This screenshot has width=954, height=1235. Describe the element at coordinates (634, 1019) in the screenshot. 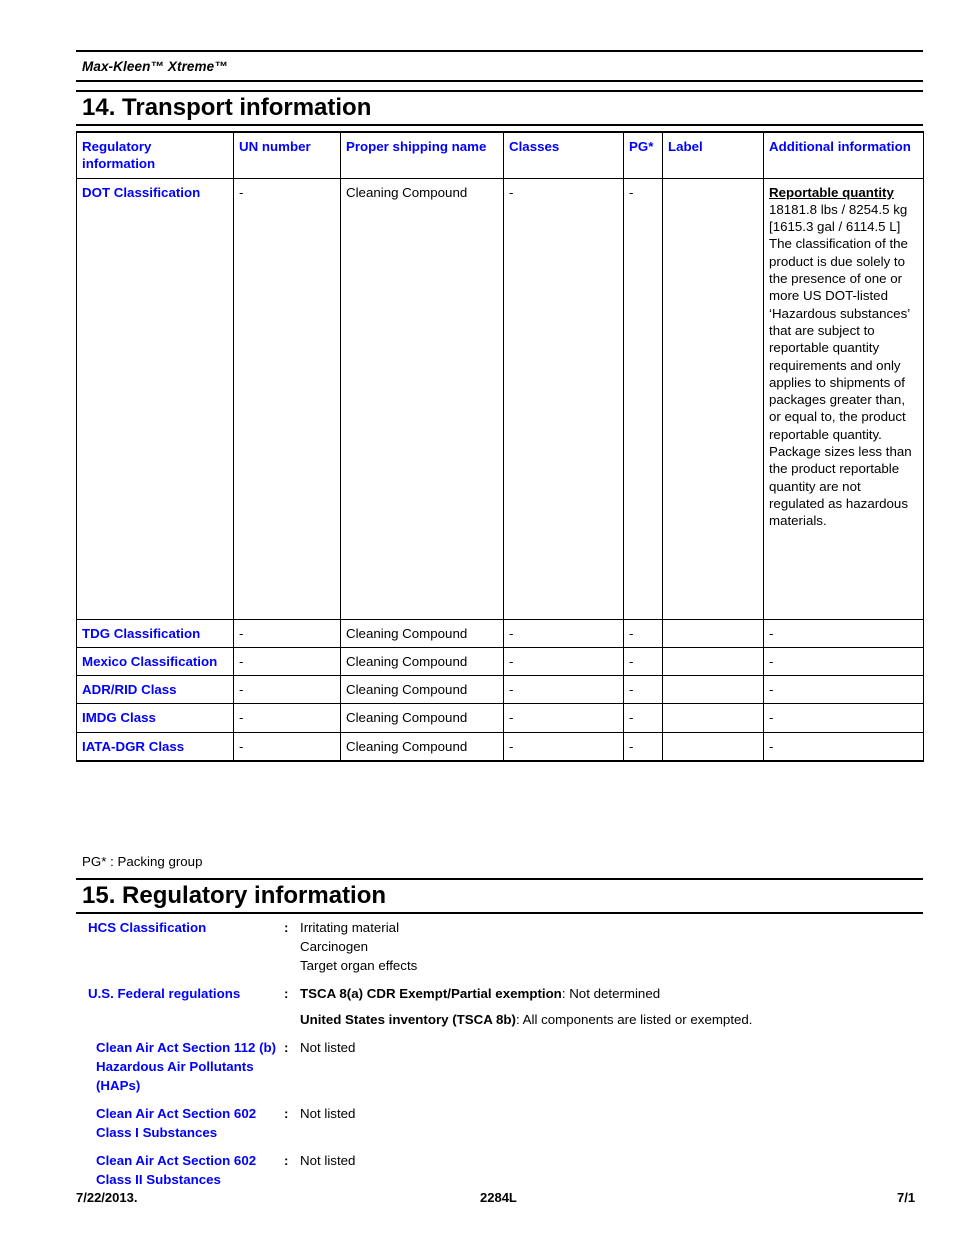

I see `value-line-rest: : All components are listed or exempted.` at that location.